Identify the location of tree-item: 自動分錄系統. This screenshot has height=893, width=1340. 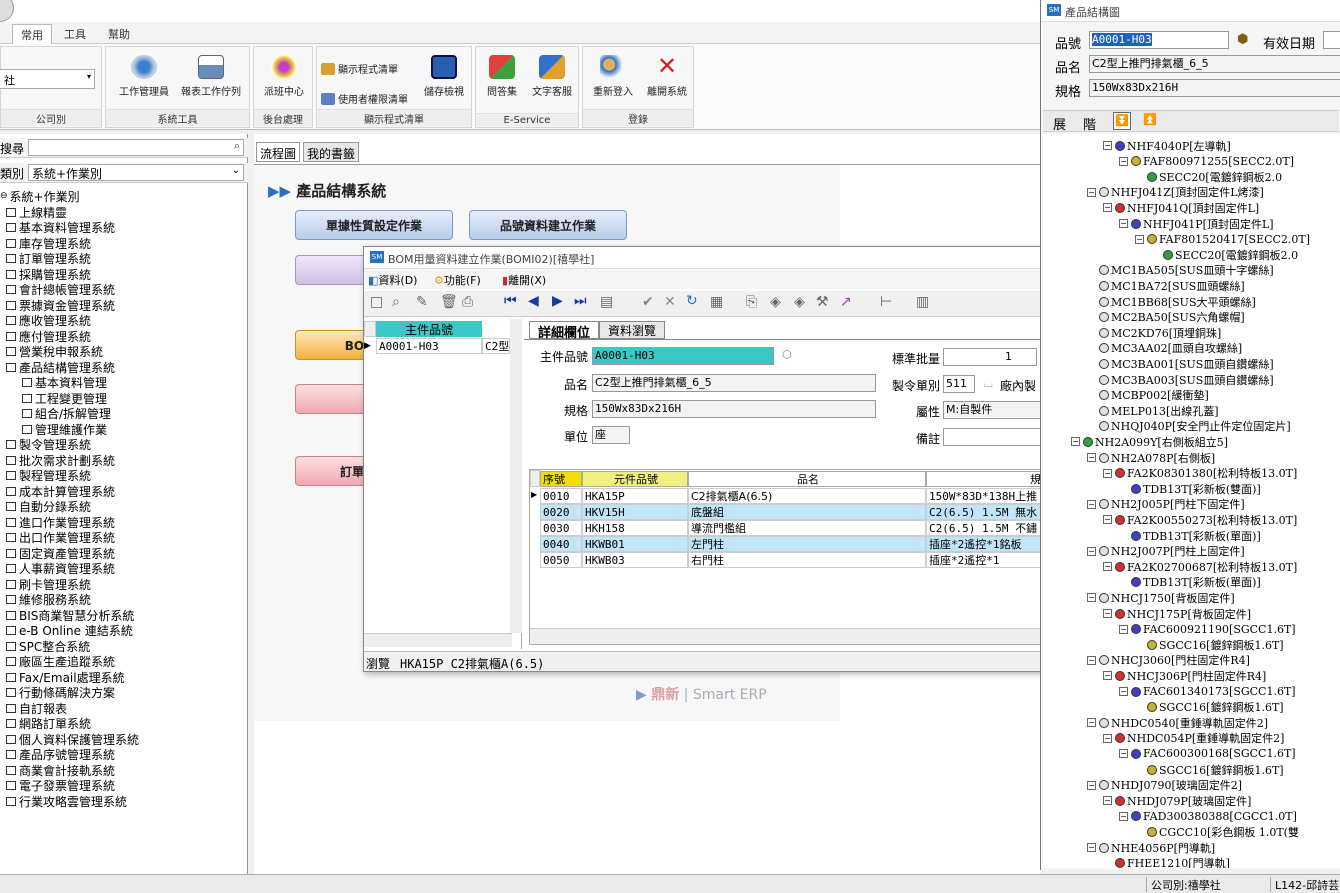
(48, 507).